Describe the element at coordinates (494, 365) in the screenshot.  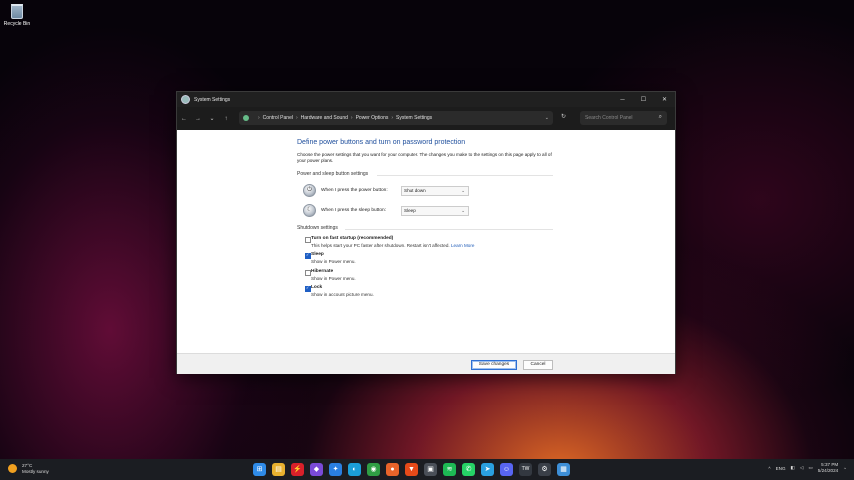
I see `save-changes-button: Save changes` at that location.